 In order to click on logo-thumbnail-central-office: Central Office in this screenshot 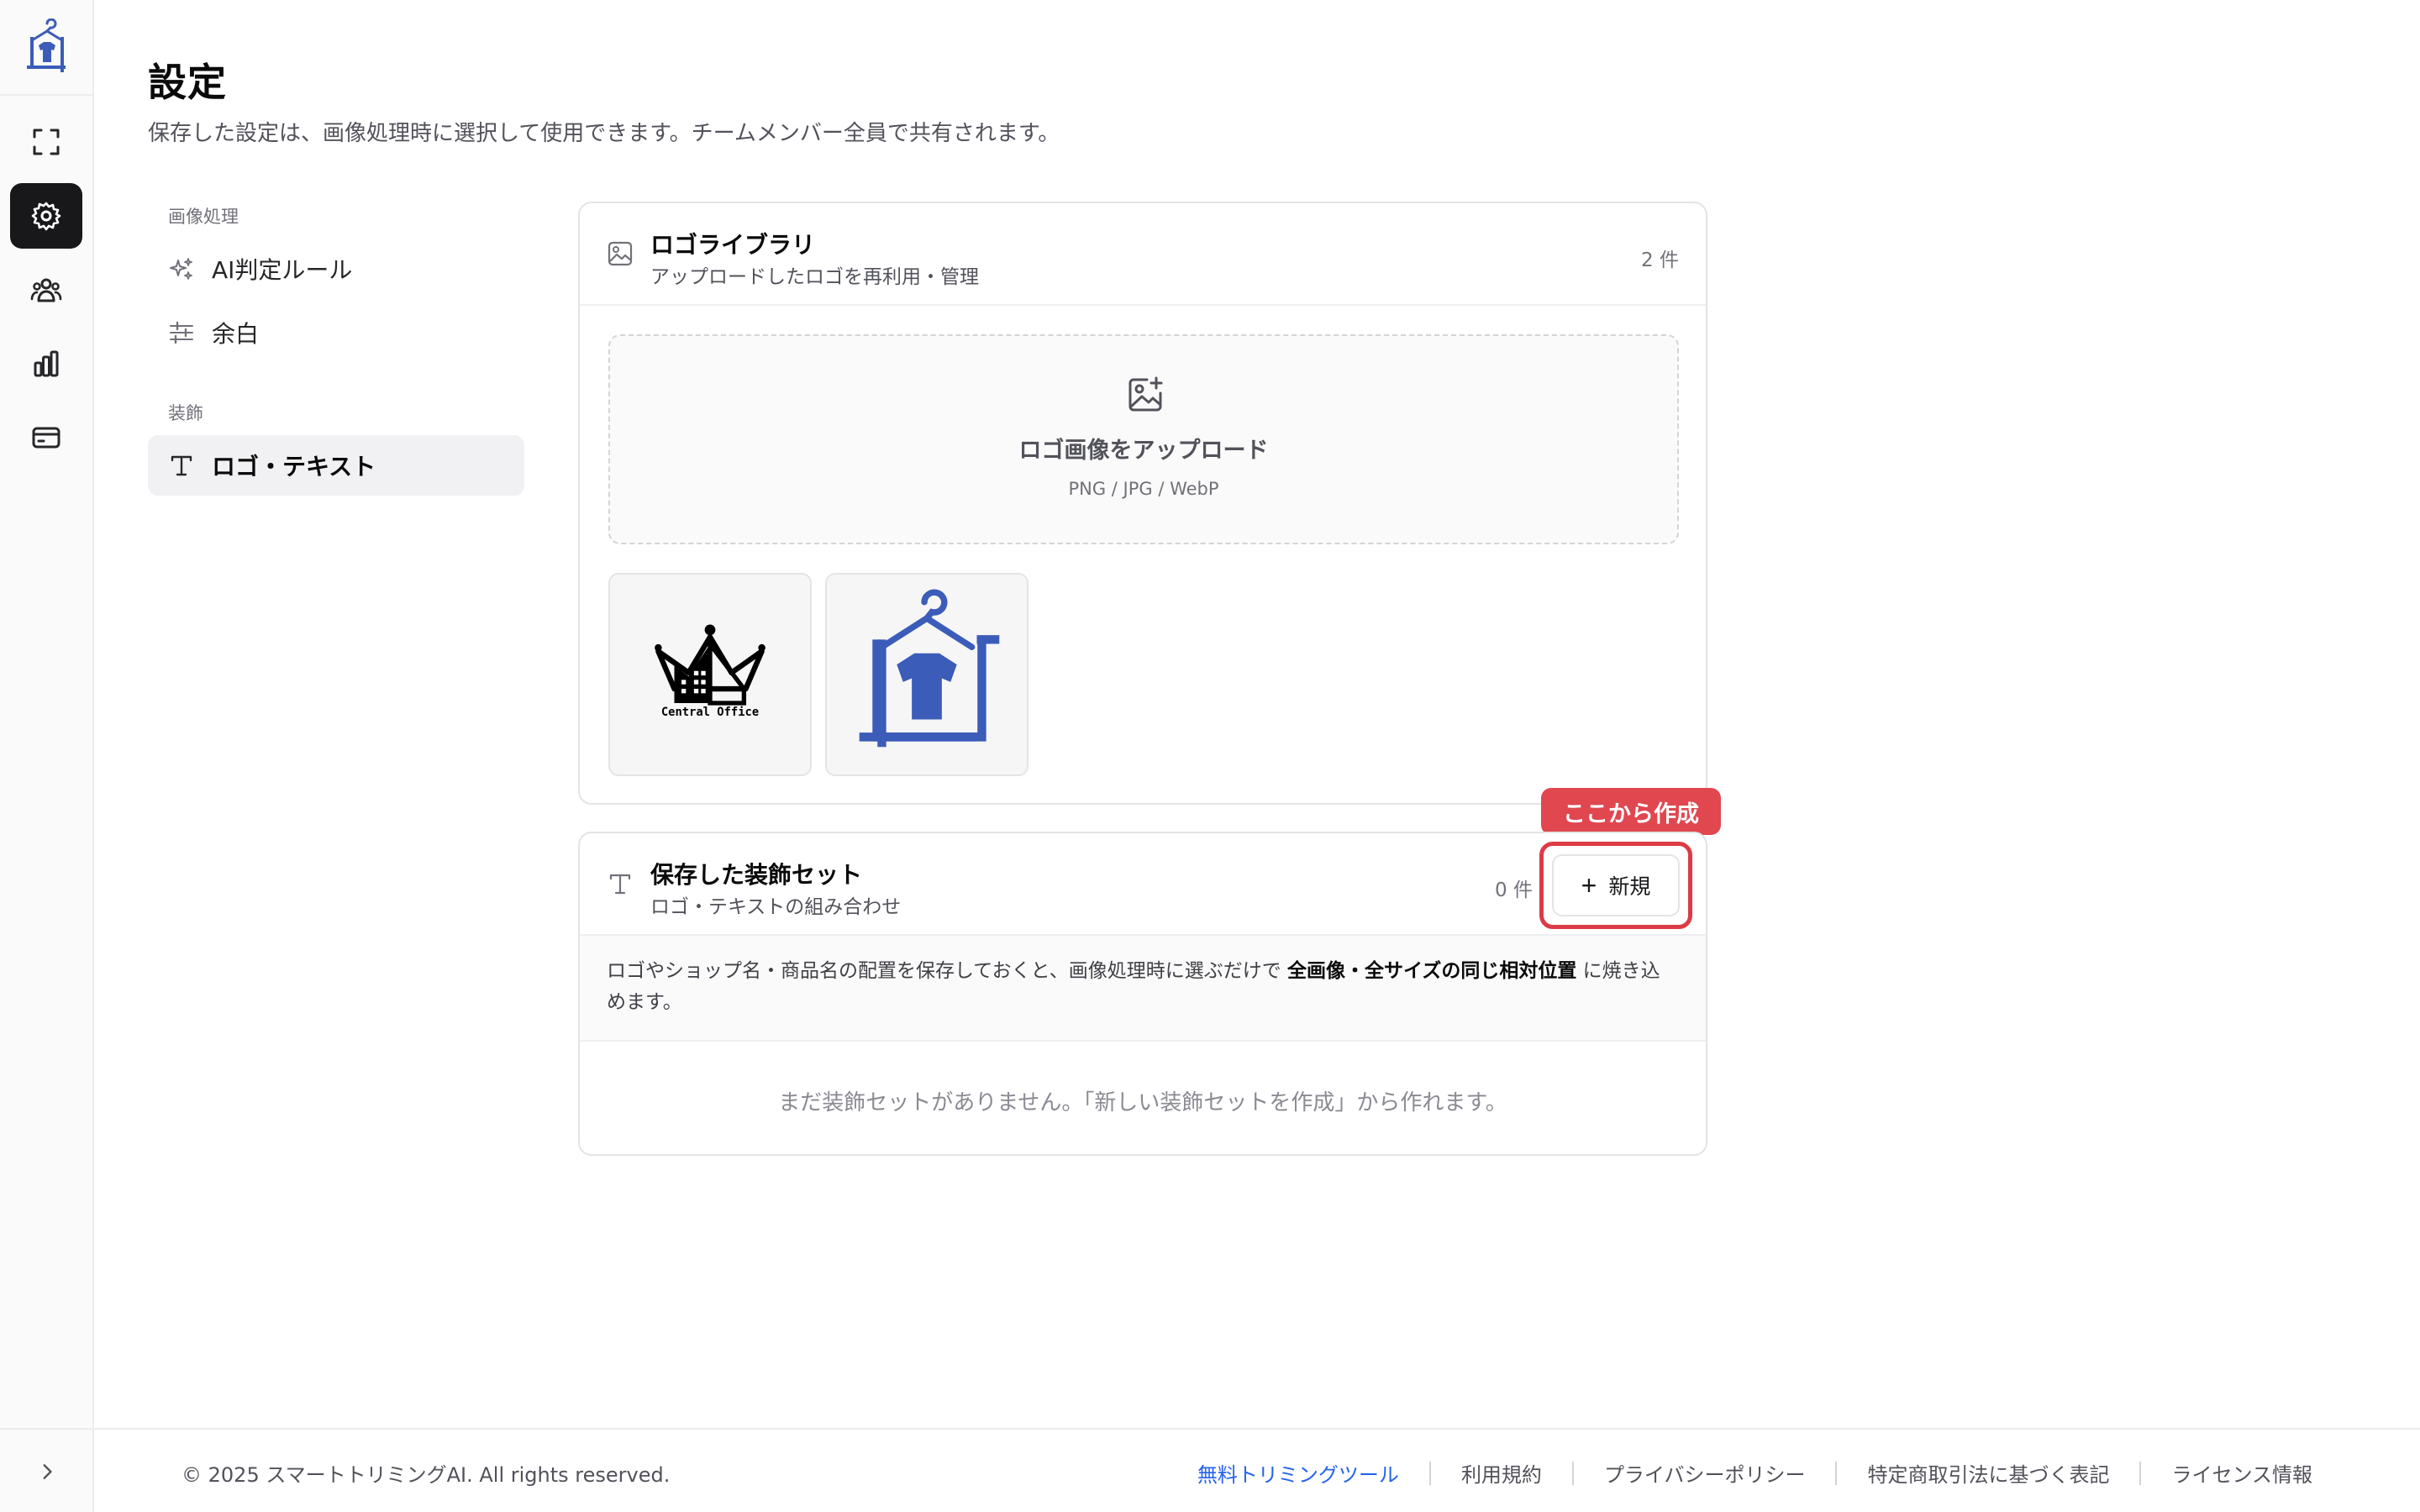, I will do `click(710, 674)`.